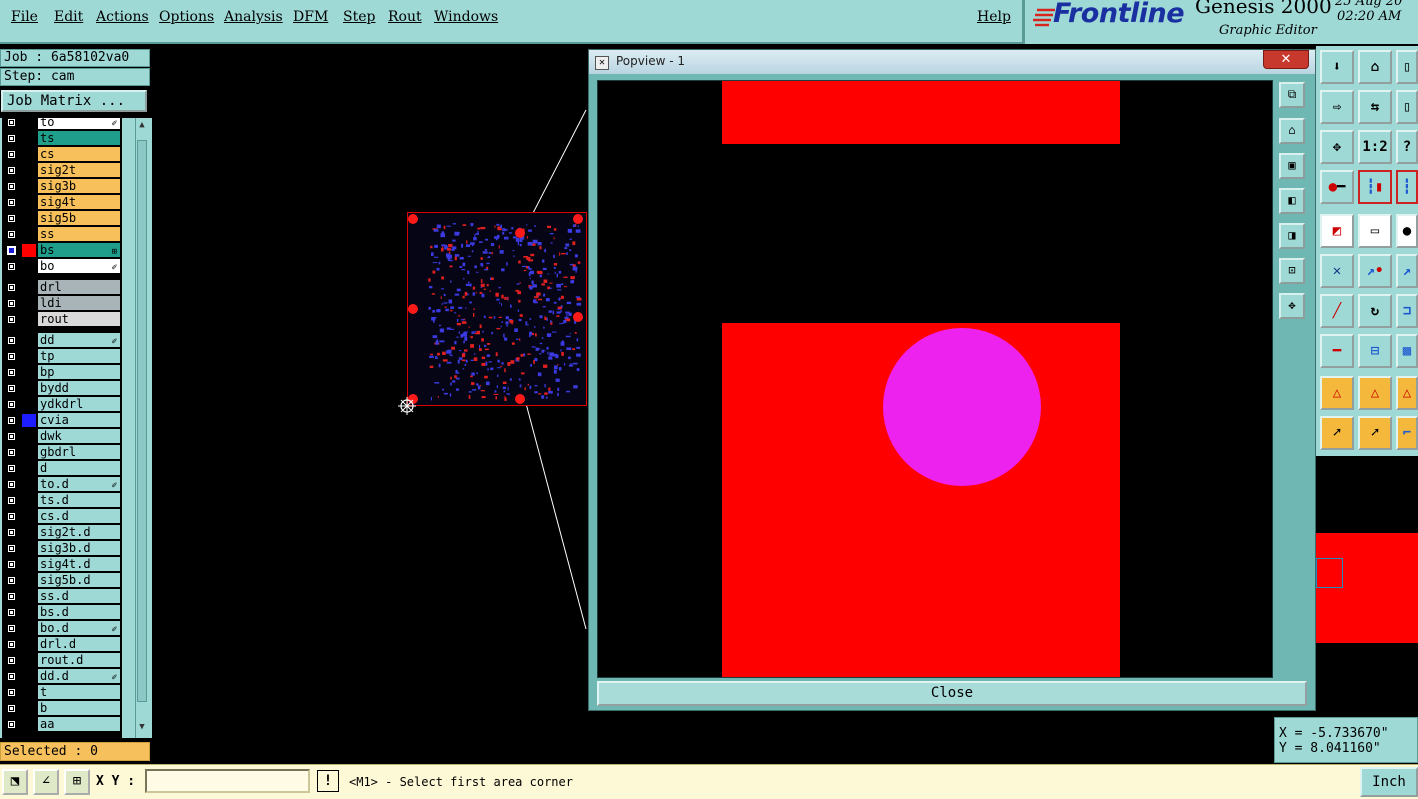 The height and width of the screenshot is (799, 1418). I want to click on layer-name: to ✐, so click(79, 123).